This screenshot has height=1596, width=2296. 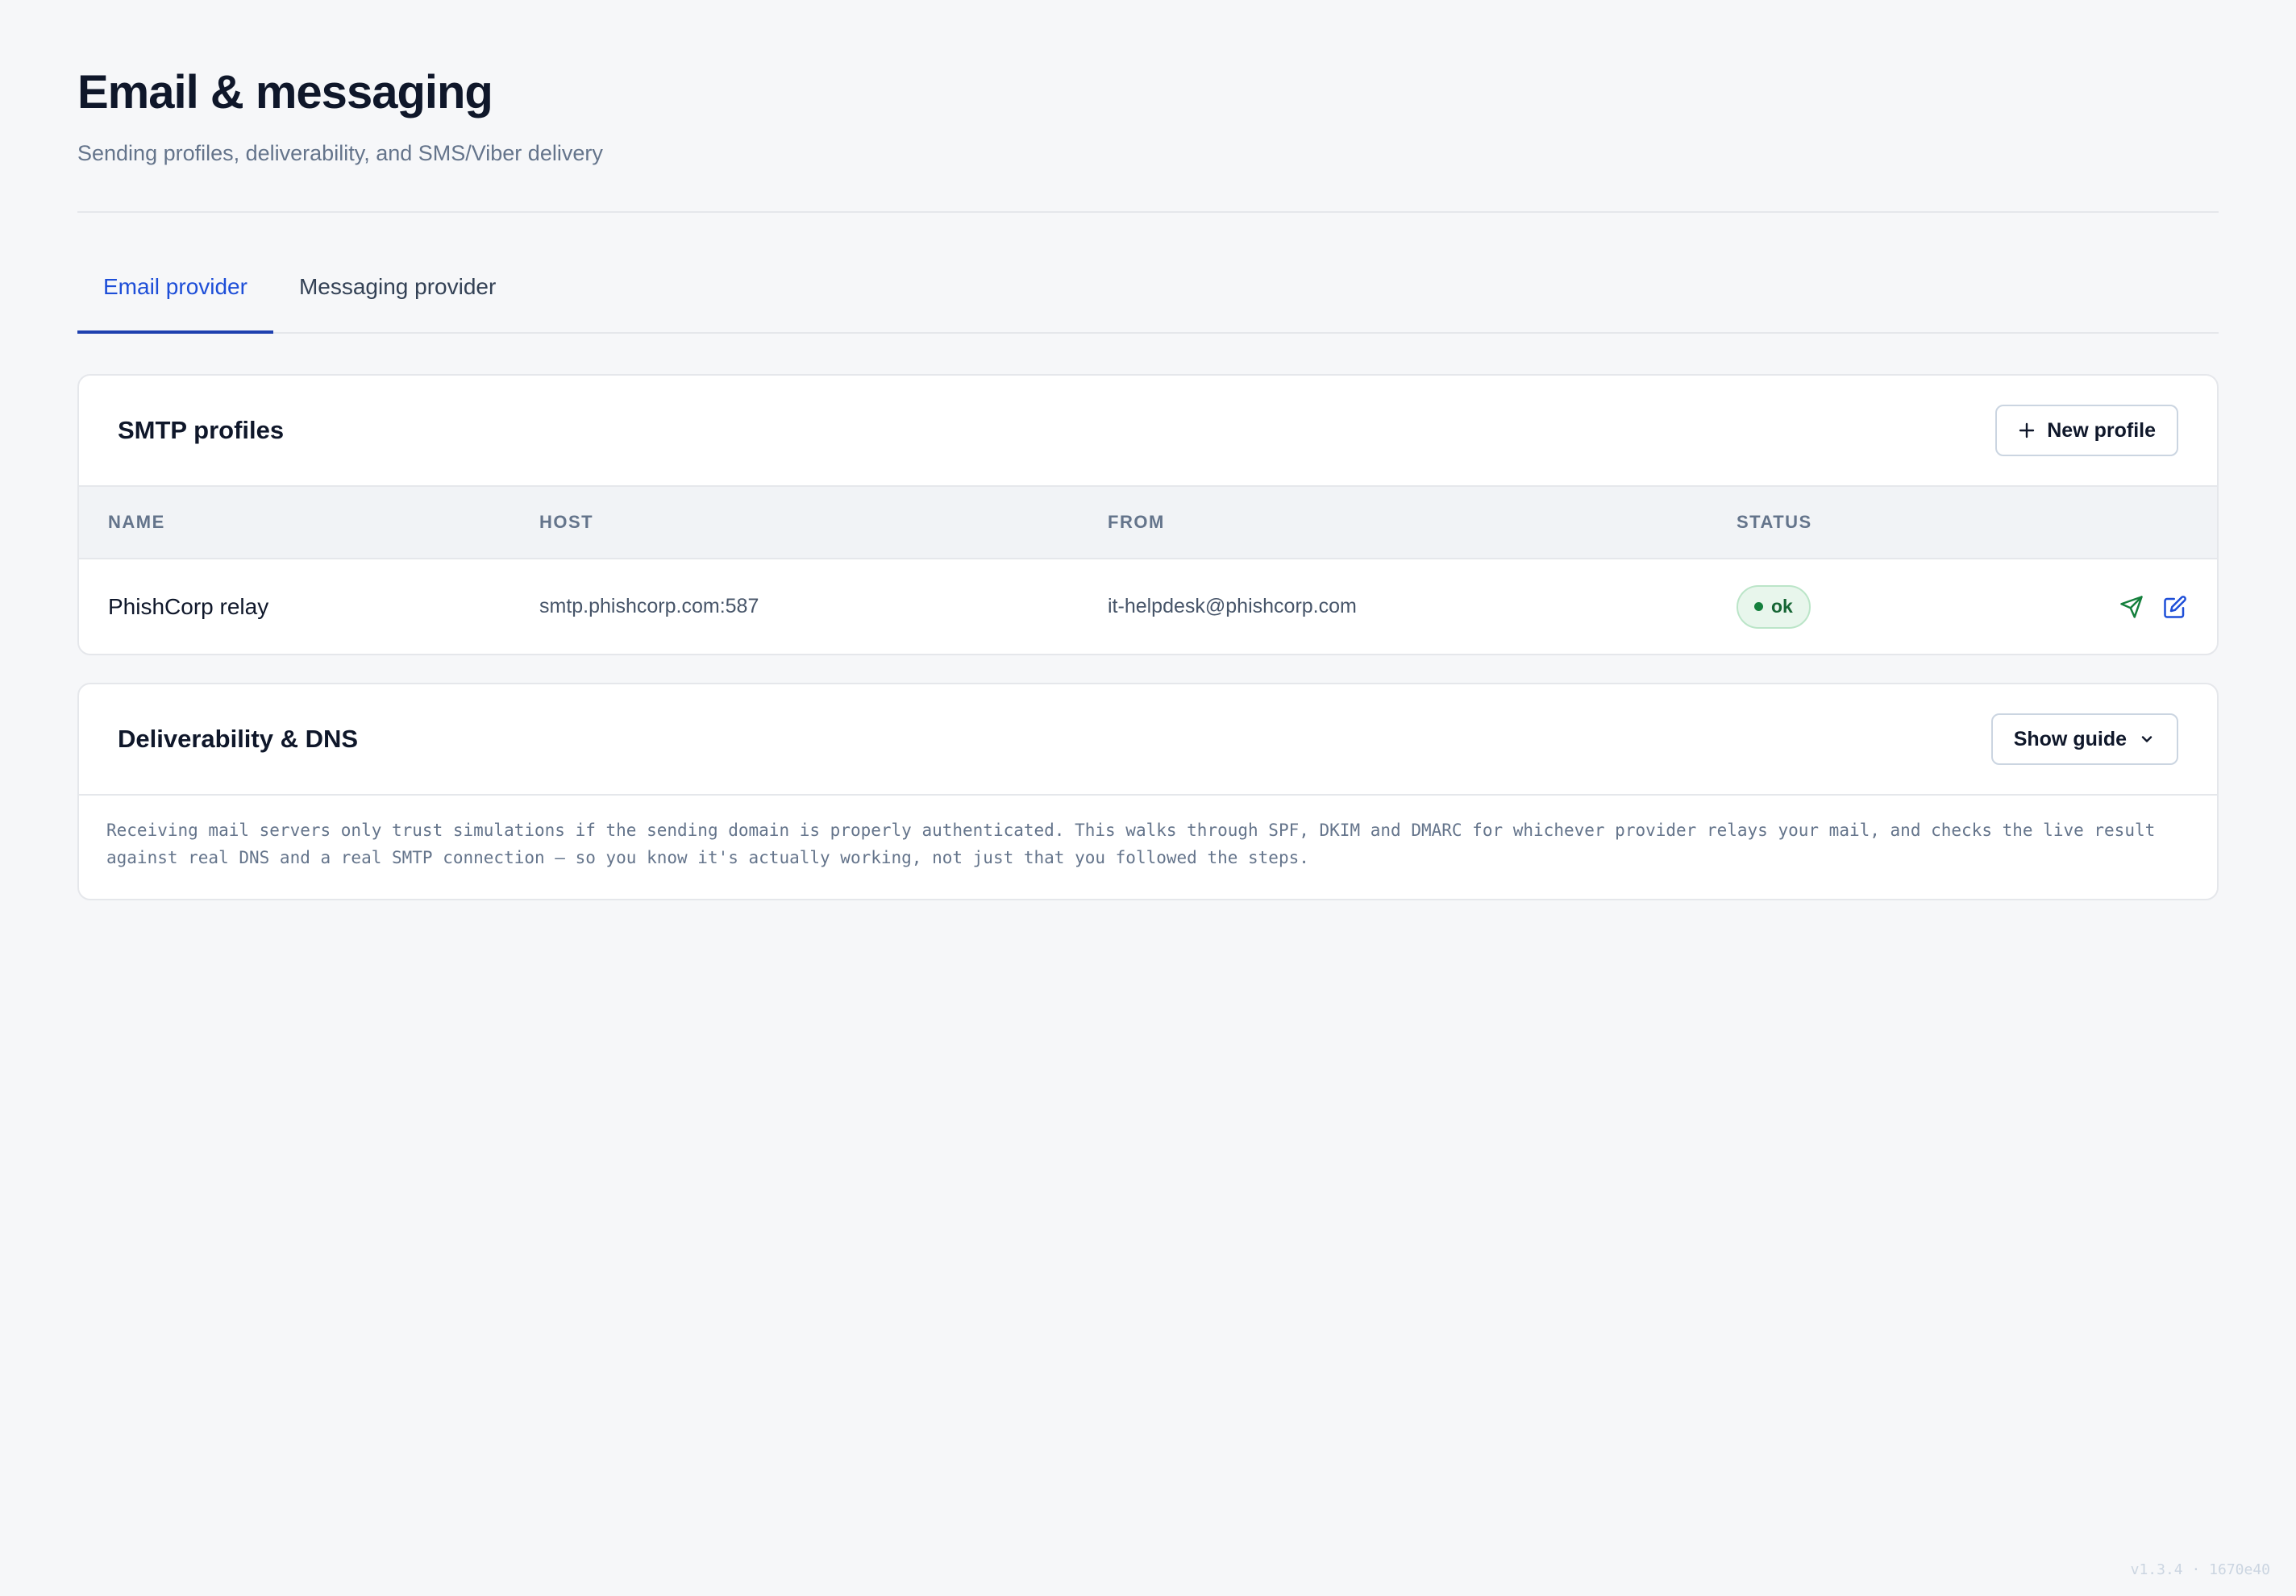 I want to click on status-dot, so click(x=1758, y=606).